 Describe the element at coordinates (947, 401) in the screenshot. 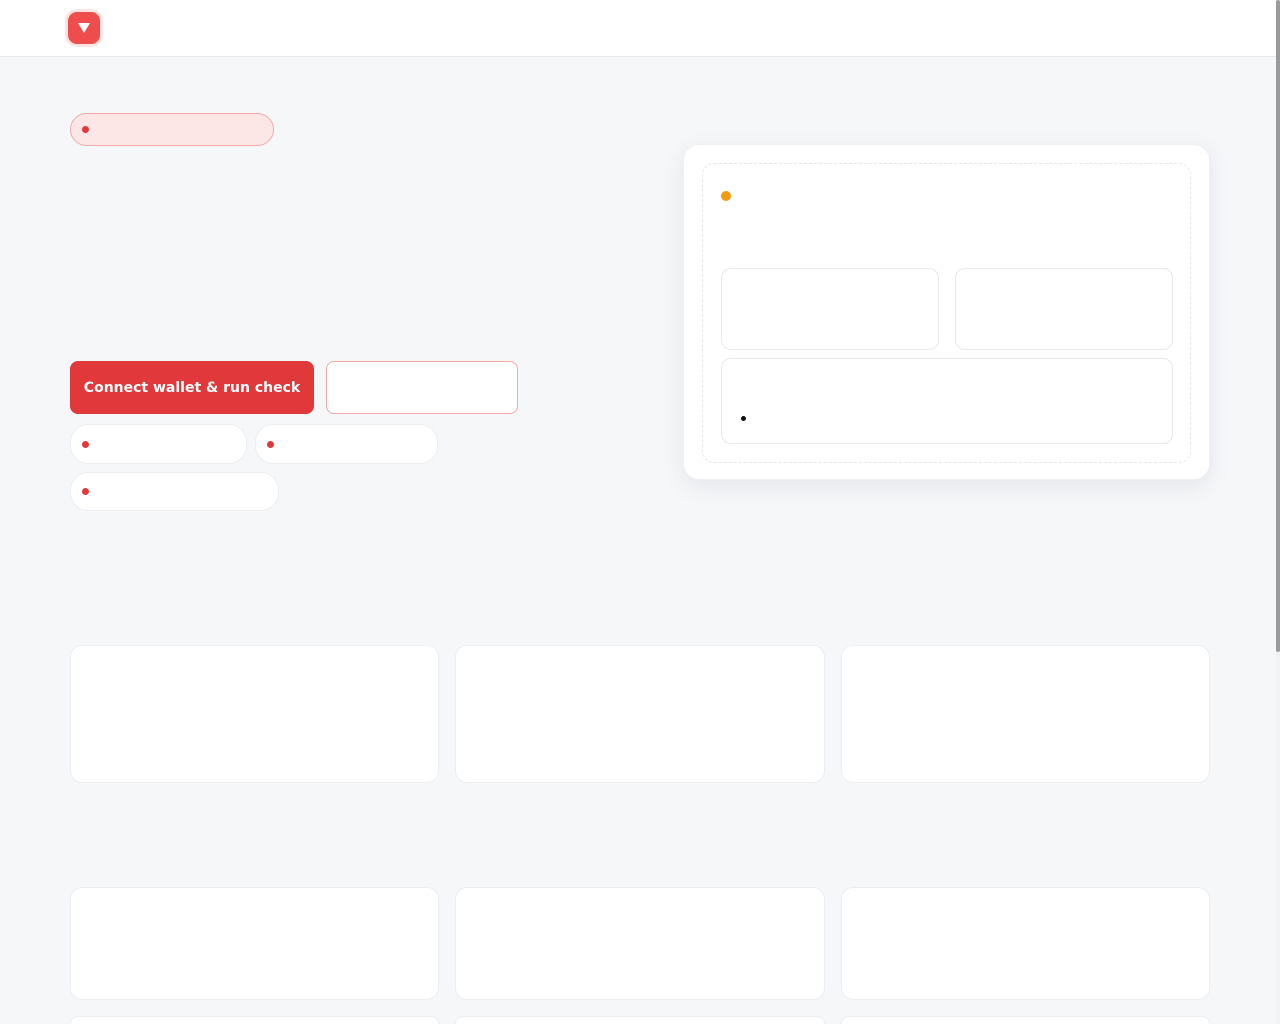

I see `result-notes-box` at that location.